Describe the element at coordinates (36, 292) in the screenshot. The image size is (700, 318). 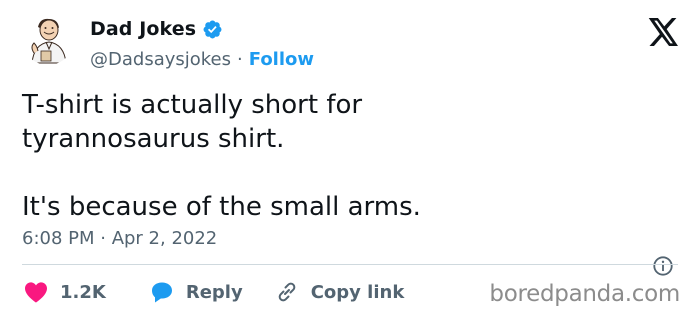
I see `heart-icon` at that location.